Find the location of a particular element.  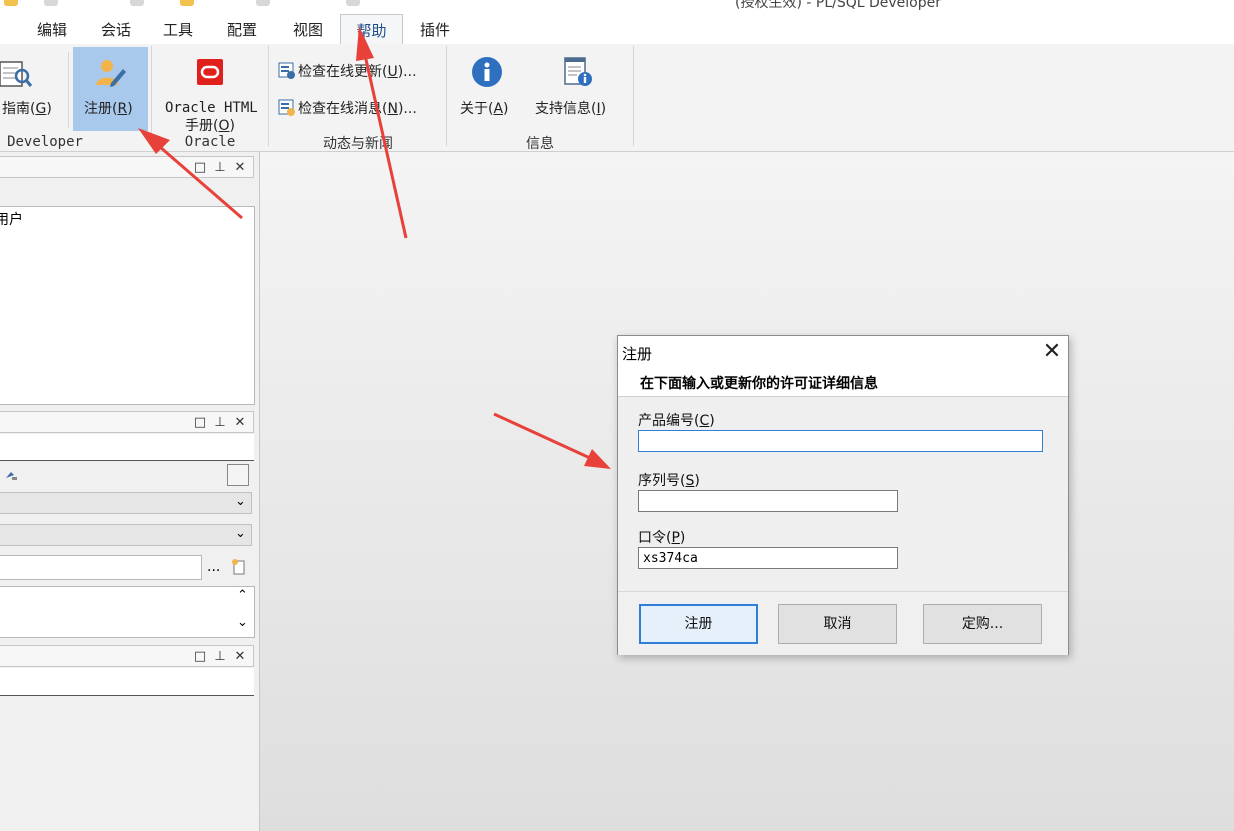

filter-combo-2: ⌄ is located at coordinates (126, 535).